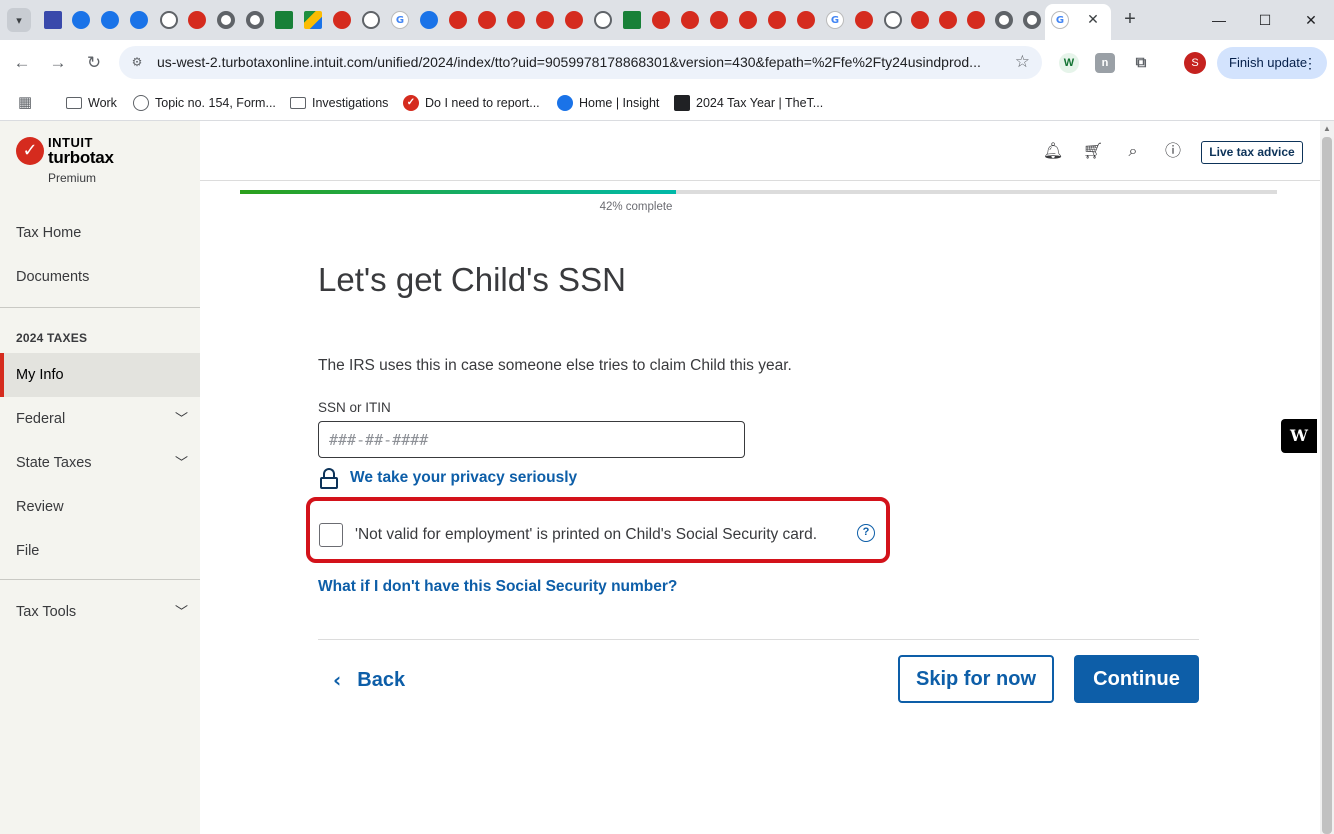 The height and width of the screenshot is (834, 1334). What do you see at coordinates (1093, 19) in the screenshot?
I see `close-tab-icon: ✕` at bounding box center [1093, 19].